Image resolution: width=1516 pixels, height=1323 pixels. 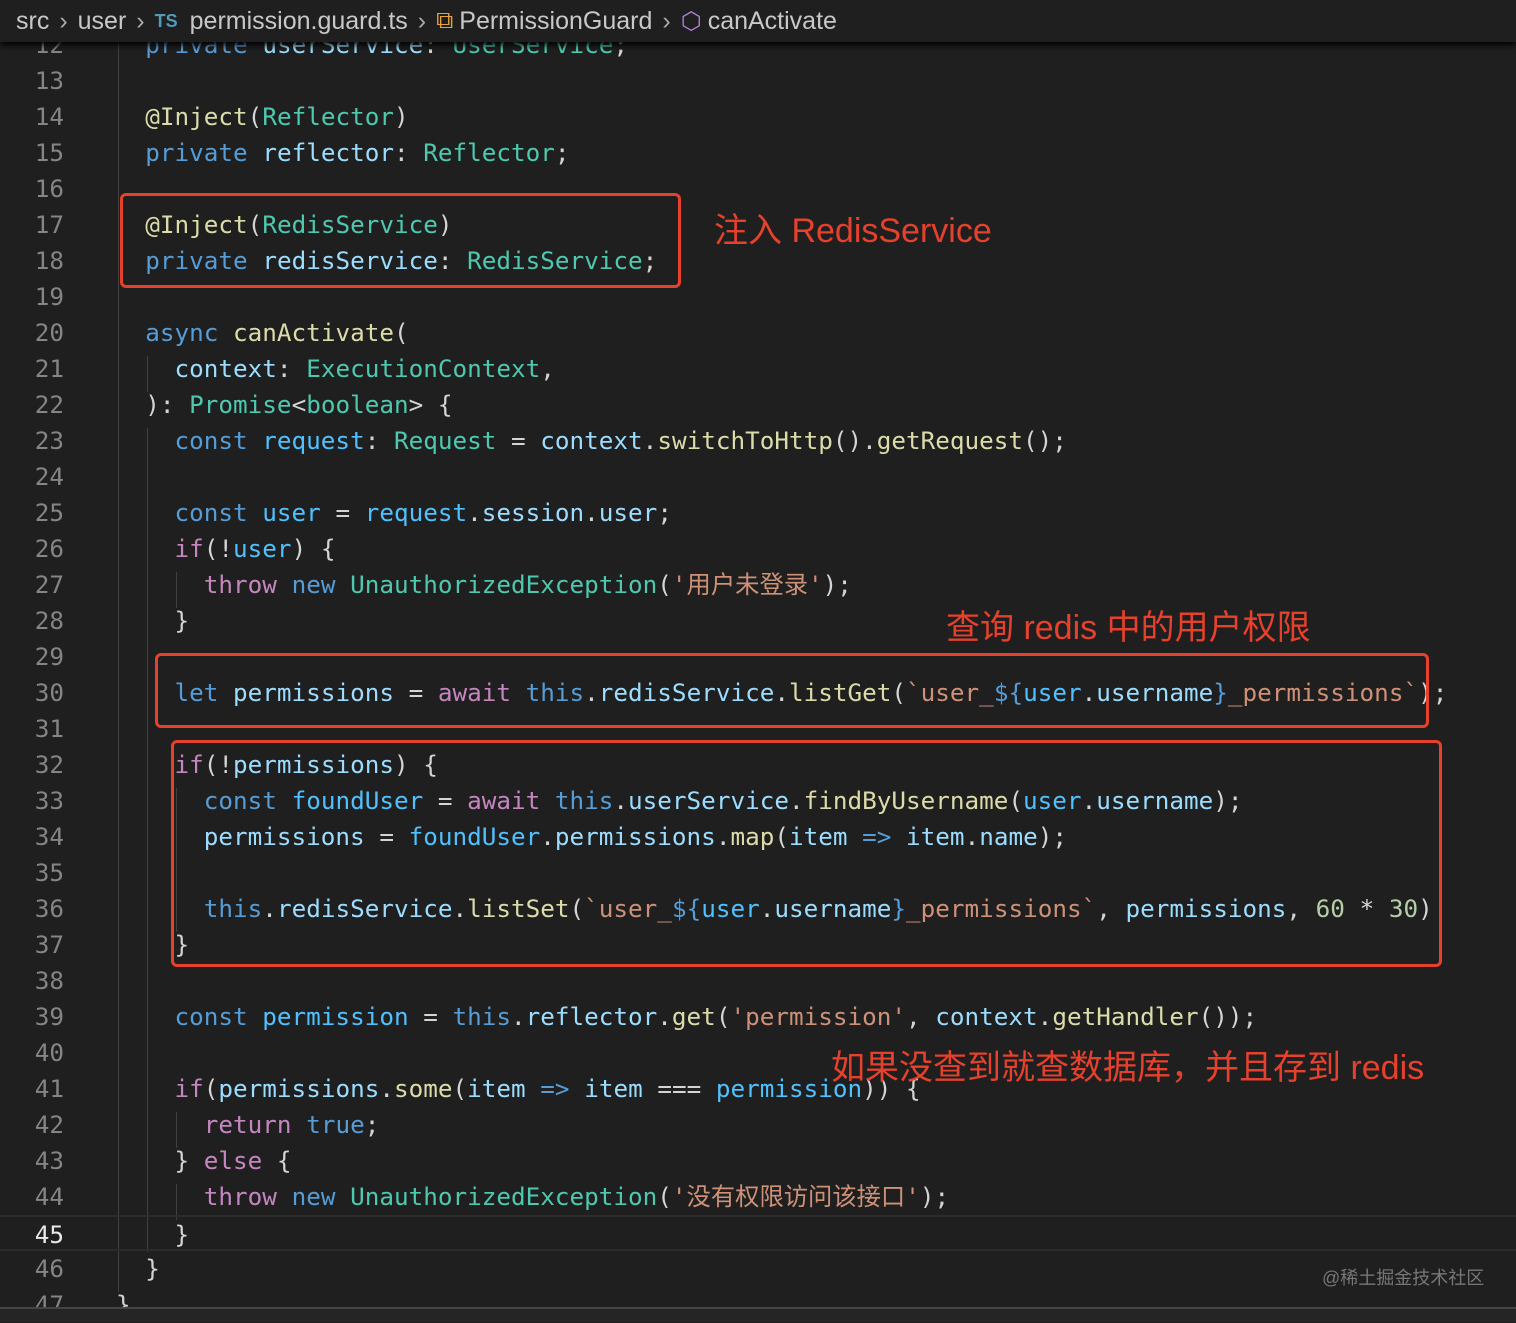 I want to click on breadcrumb-src: src, so click(x=32, y=21).